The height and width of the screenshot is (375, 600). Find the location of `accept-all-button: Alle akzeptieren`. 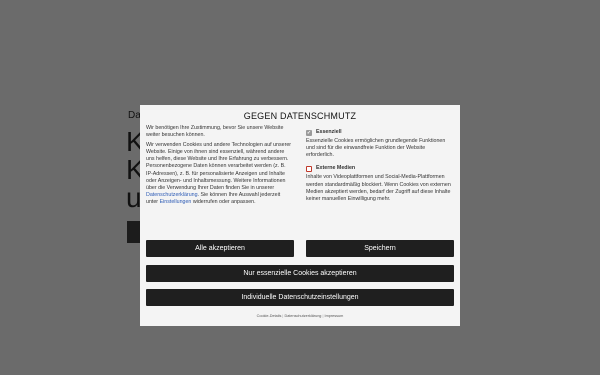

accept-all-button: Alle akzeptieren is located at coordinates (220, 248).